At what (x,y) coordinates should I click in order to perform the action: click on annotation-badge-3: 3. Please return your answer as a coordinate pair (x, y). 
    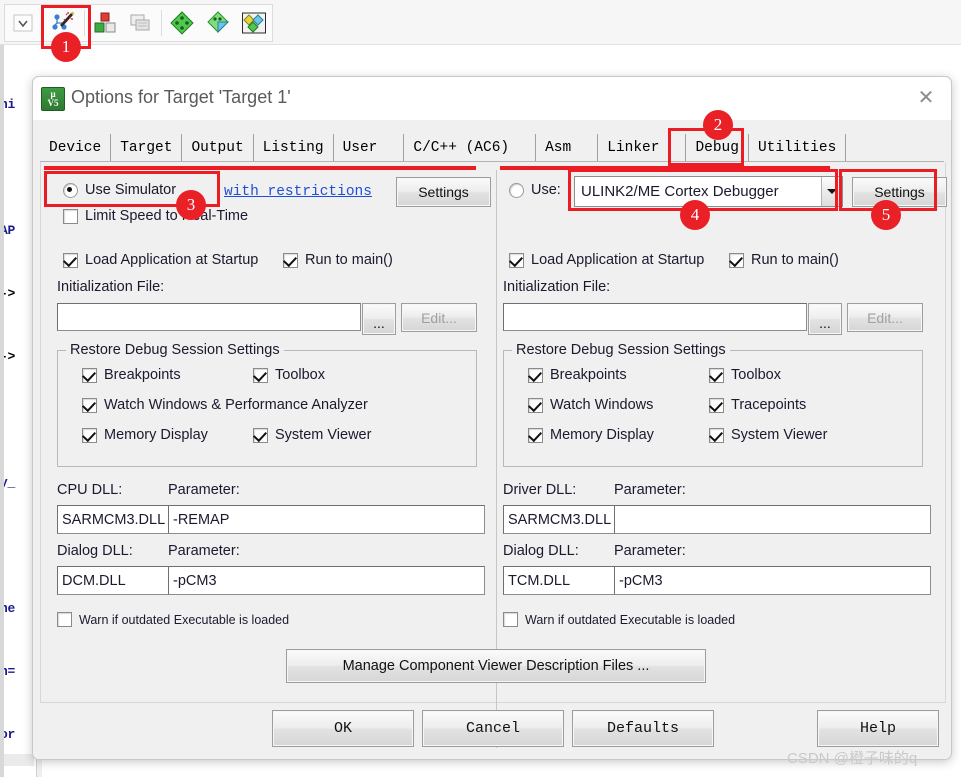
    Looking at the image, I should click on (191, 205).